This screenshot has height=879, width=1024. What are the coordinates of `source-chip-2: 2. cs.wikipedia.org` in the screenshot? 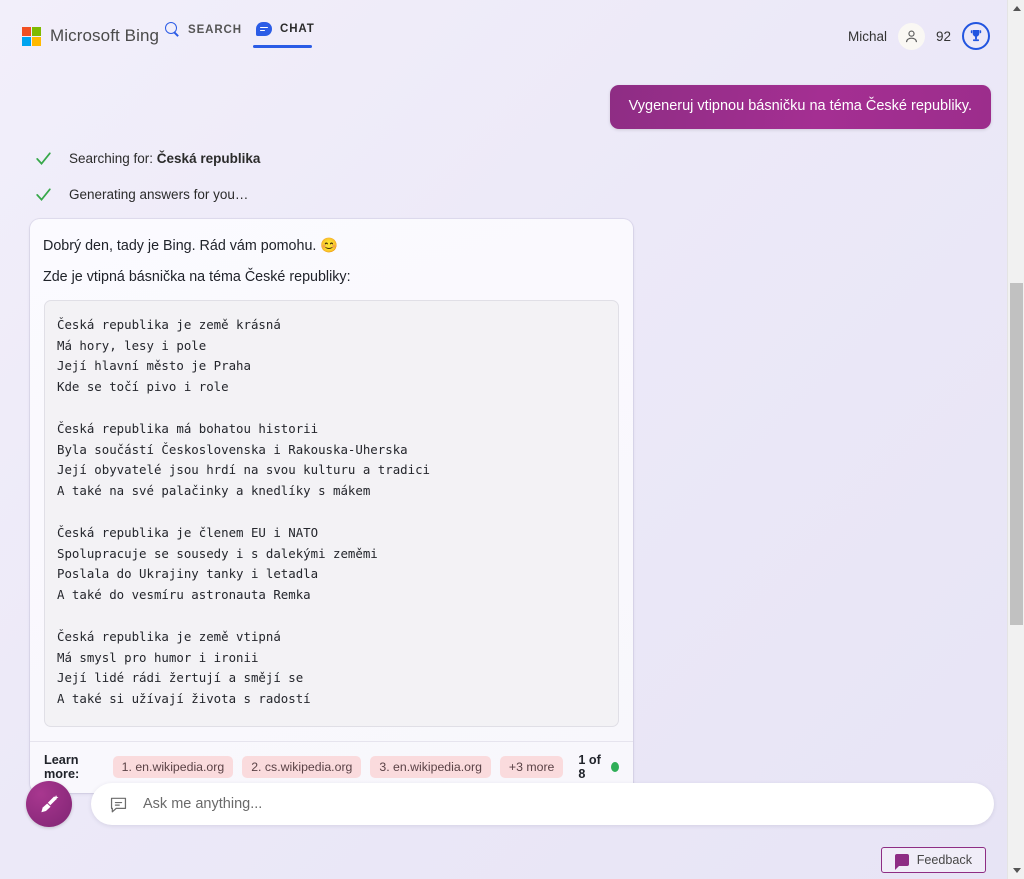 It's located at (302, 767).